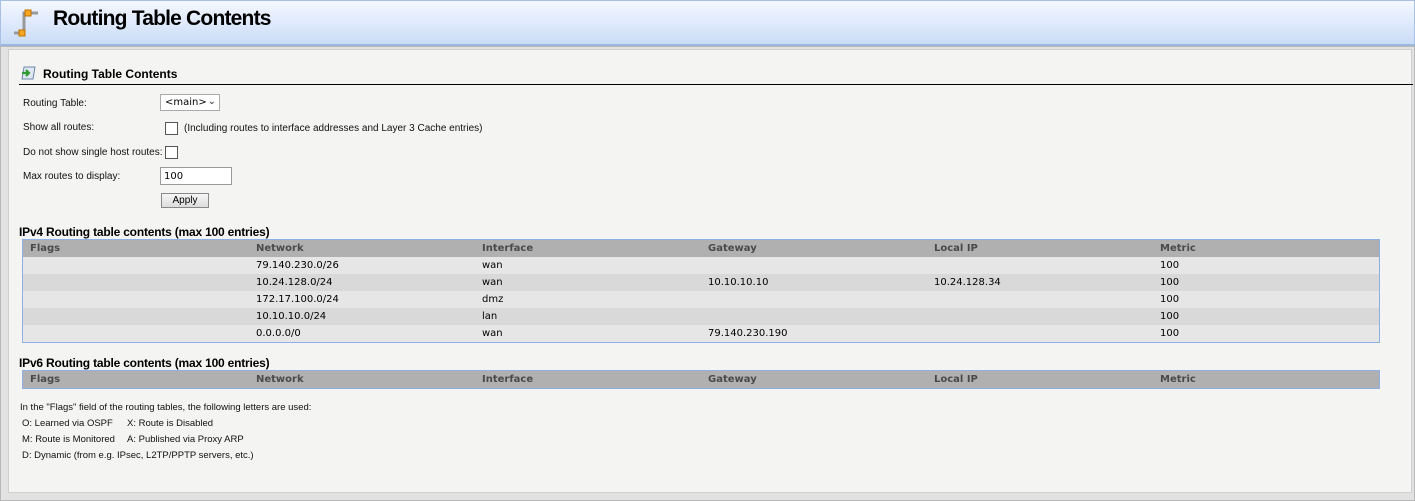 The width and height of the screenshot is (1415, 501). Describe the element at coordinates (707, 23) in the screenshot. I see `page-header: Routing Table Contents` at that location.